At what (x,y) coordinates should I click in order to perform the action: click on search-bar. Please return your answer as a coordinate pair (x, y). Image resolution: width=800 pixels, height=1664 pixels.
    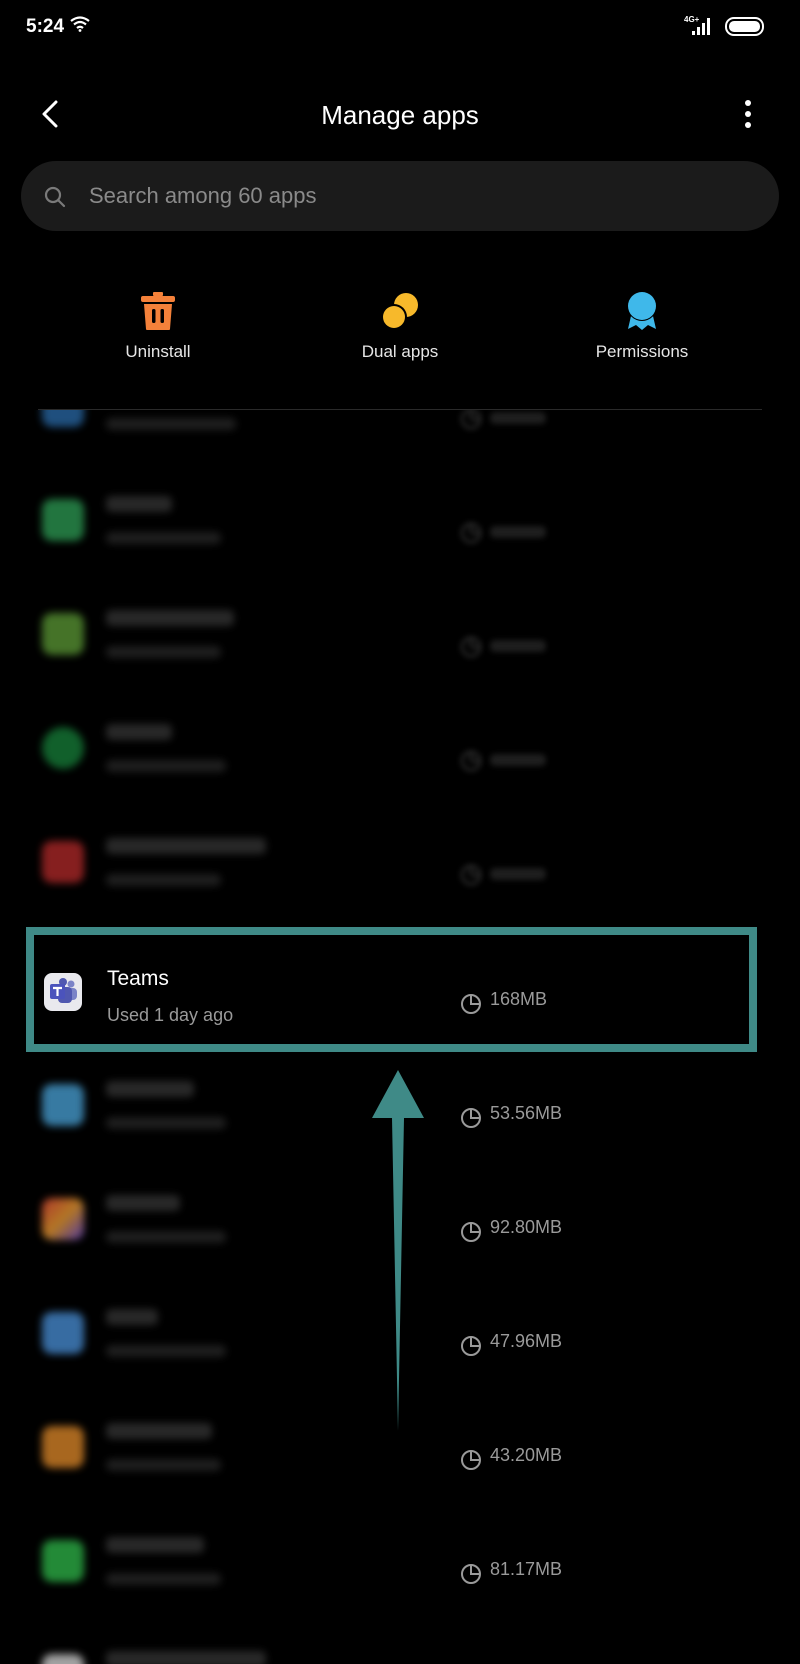
    Looking at the image, I should click on (400, 196).